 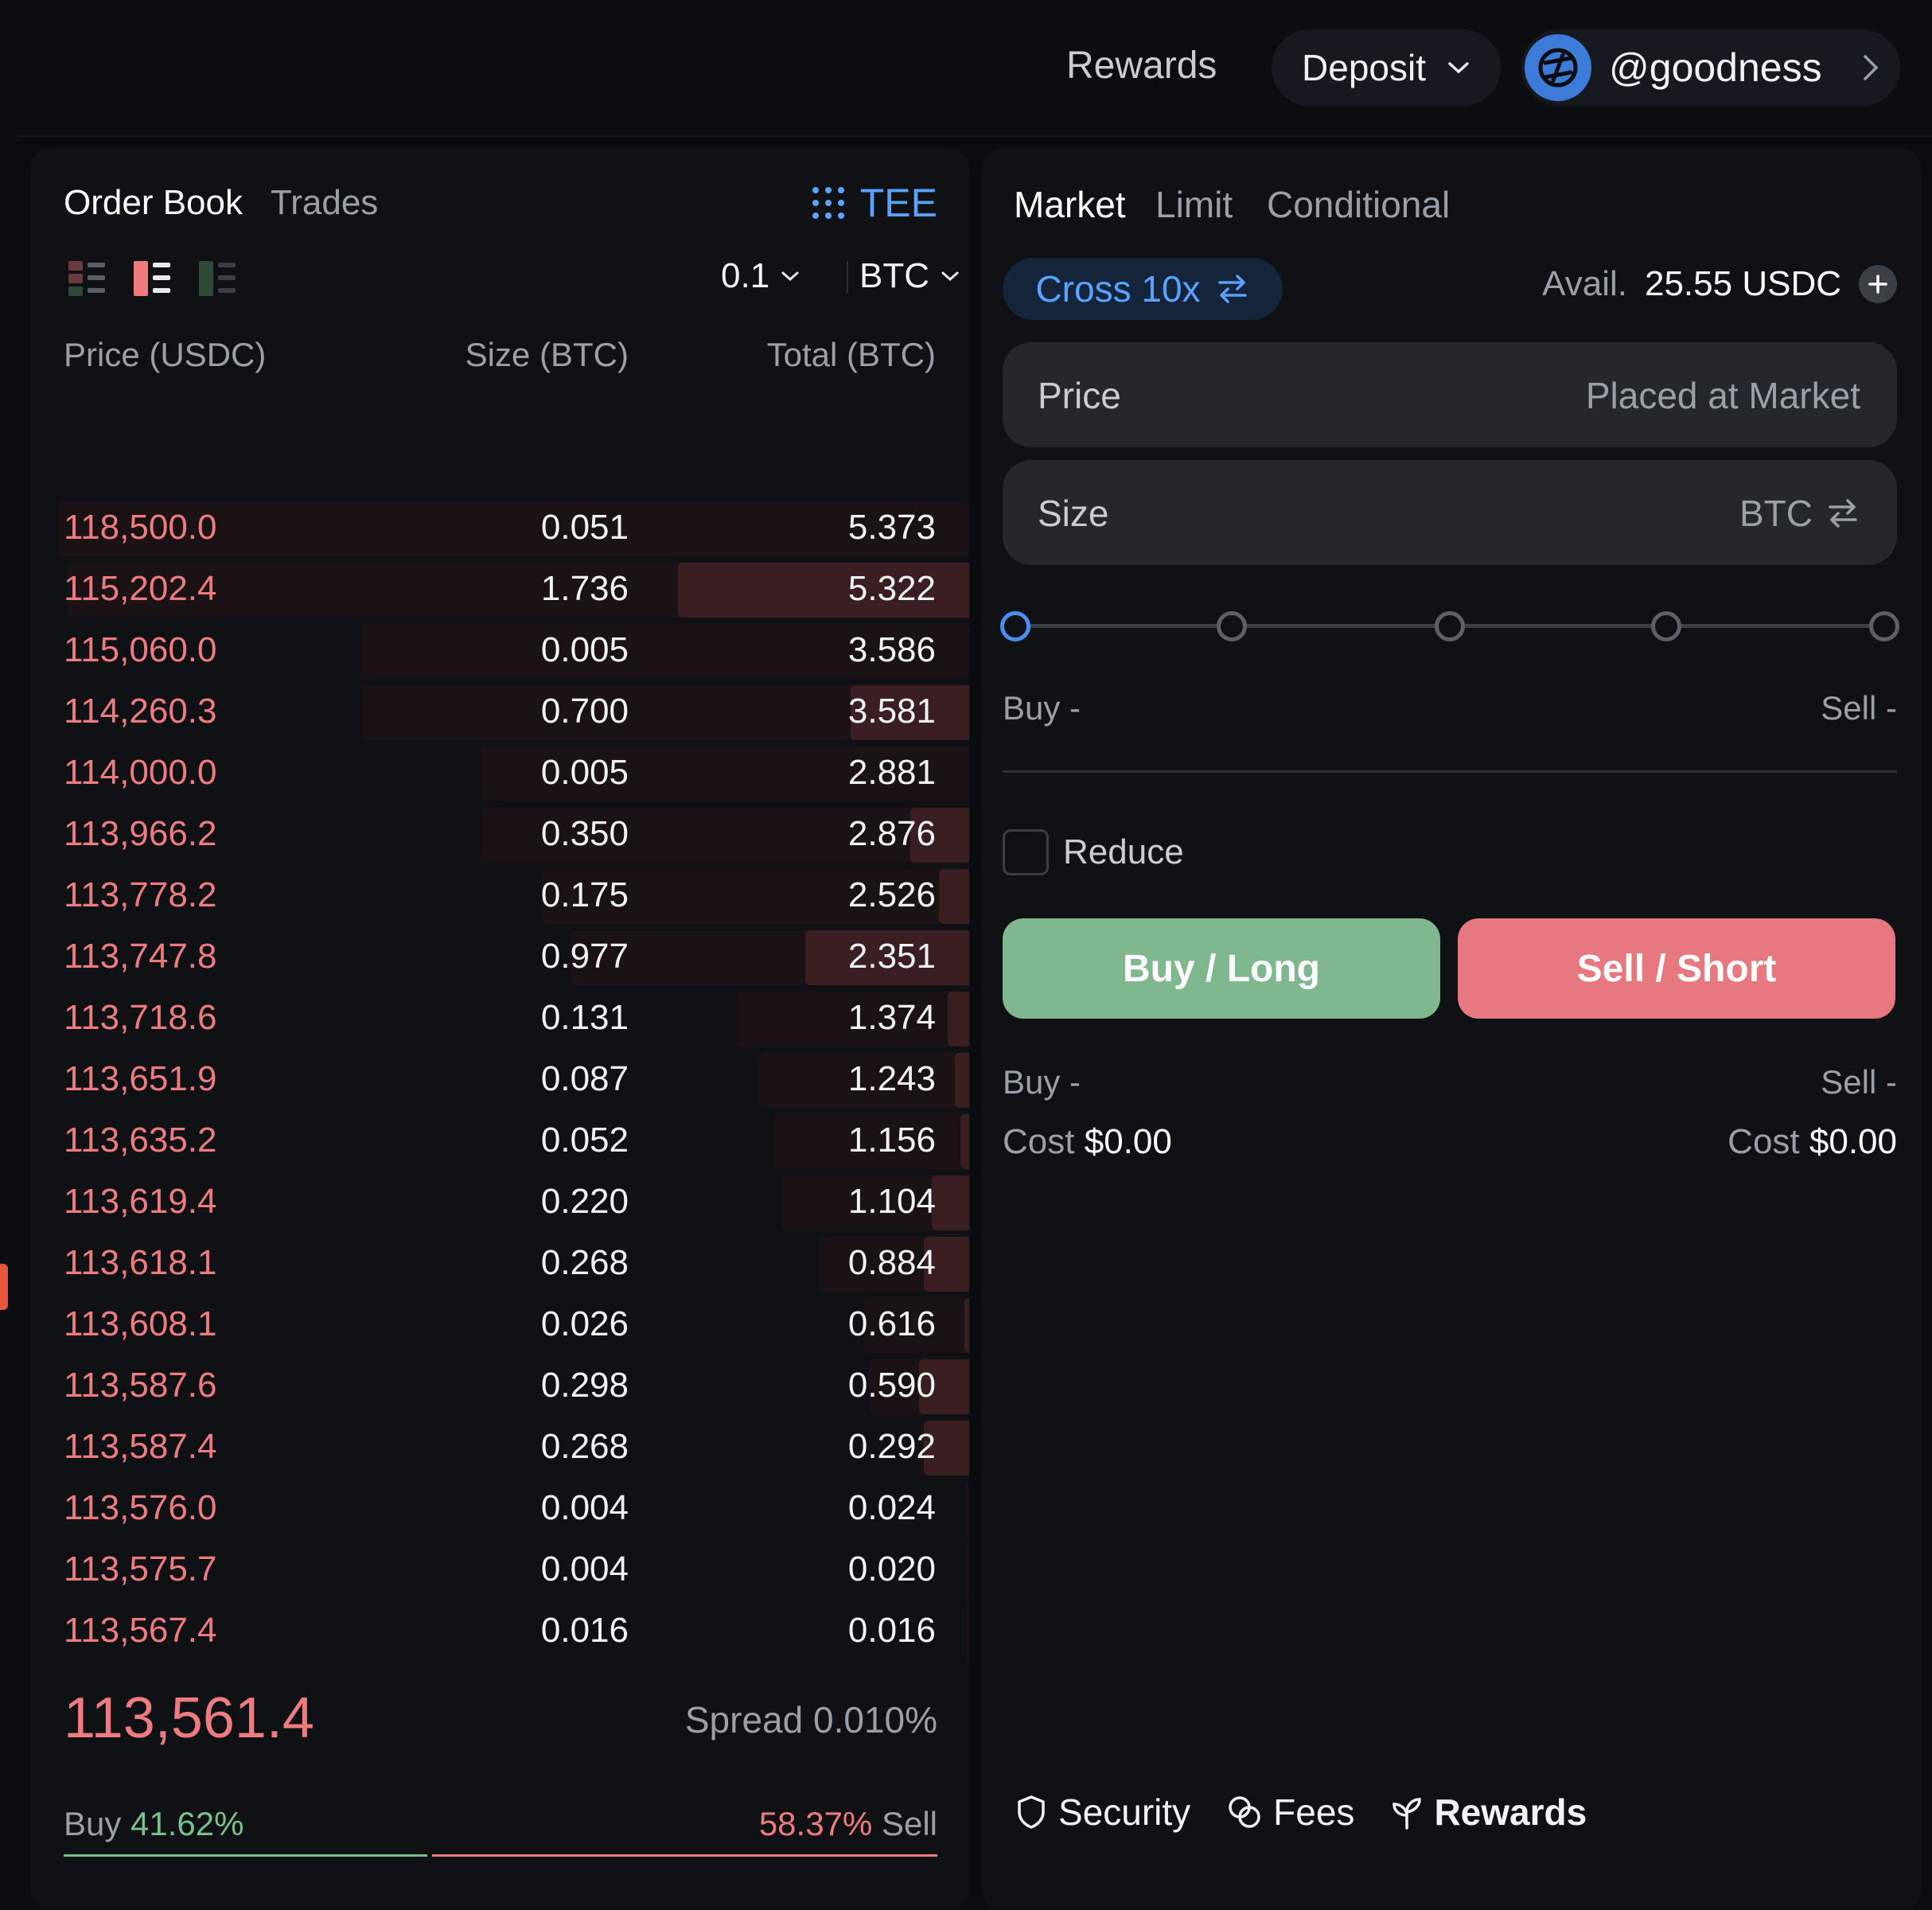 I want to click on sell-cost-label: Cost, so click(x=1764, y=1141).